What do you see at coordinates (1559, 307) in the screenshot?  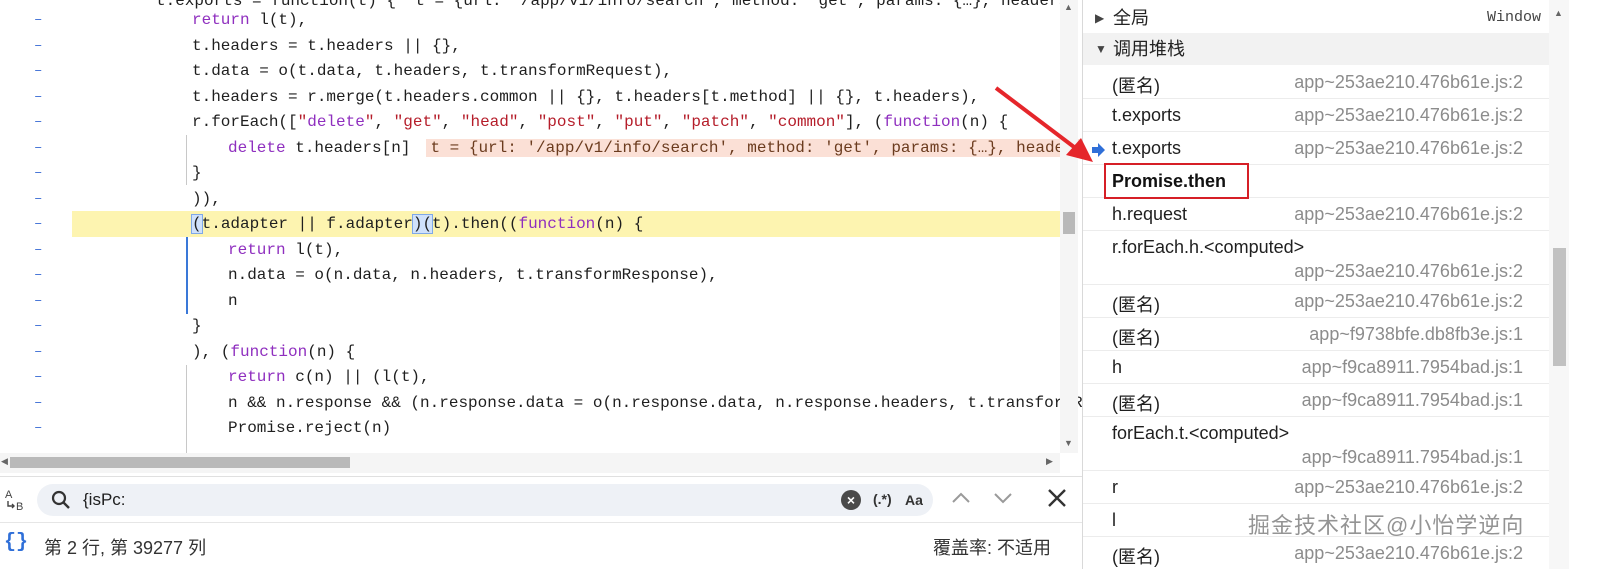 I see `call-stack-scroll-thumb` at bounding box center [1559, 307].